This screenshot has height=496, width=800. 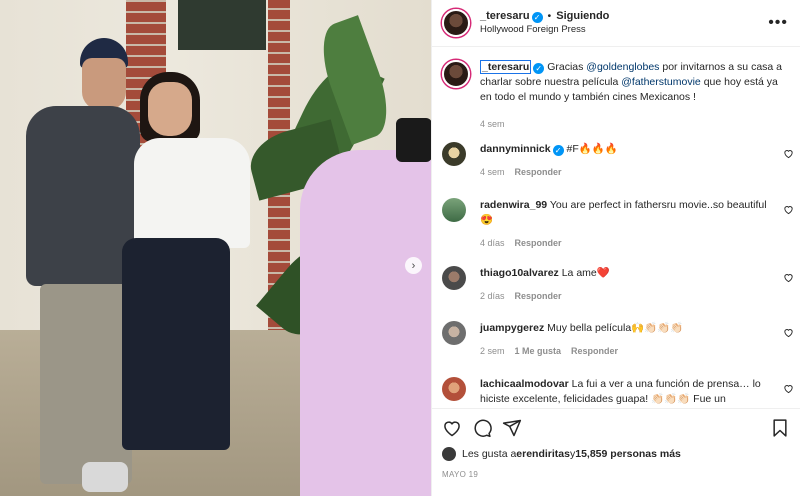 What do you see at coordinates (616, 474) in the screenshot?
I see `post-date: MAYO 19` at bounding box center [616, 474].